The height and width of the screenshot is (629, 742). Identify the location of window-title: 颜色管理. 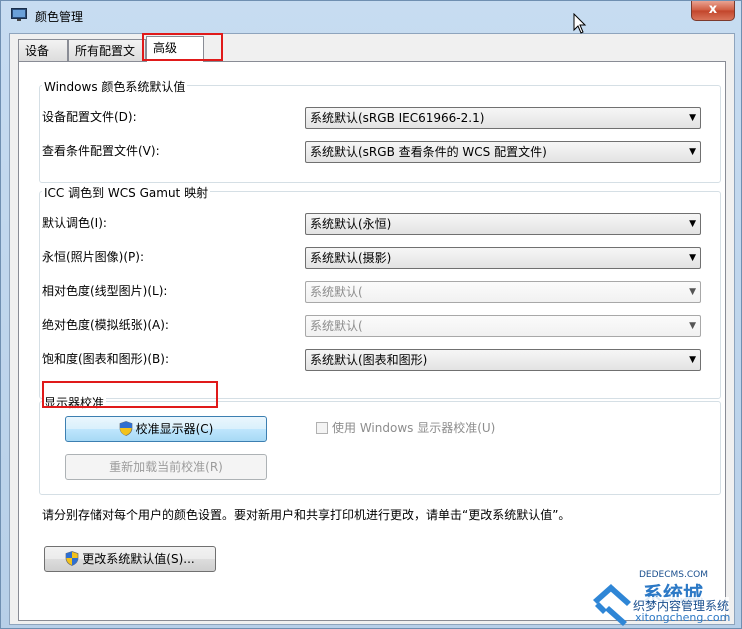
(59, 17).